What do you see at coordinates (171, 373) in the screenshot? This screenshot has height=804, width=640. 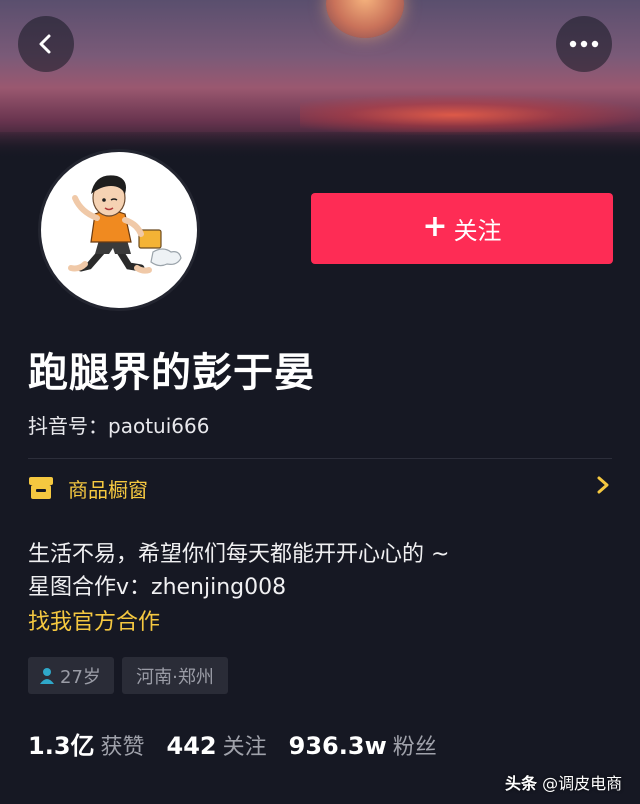 I see `profile-name: 跑腿界的彭于晏` at bounding box center [171, 373].